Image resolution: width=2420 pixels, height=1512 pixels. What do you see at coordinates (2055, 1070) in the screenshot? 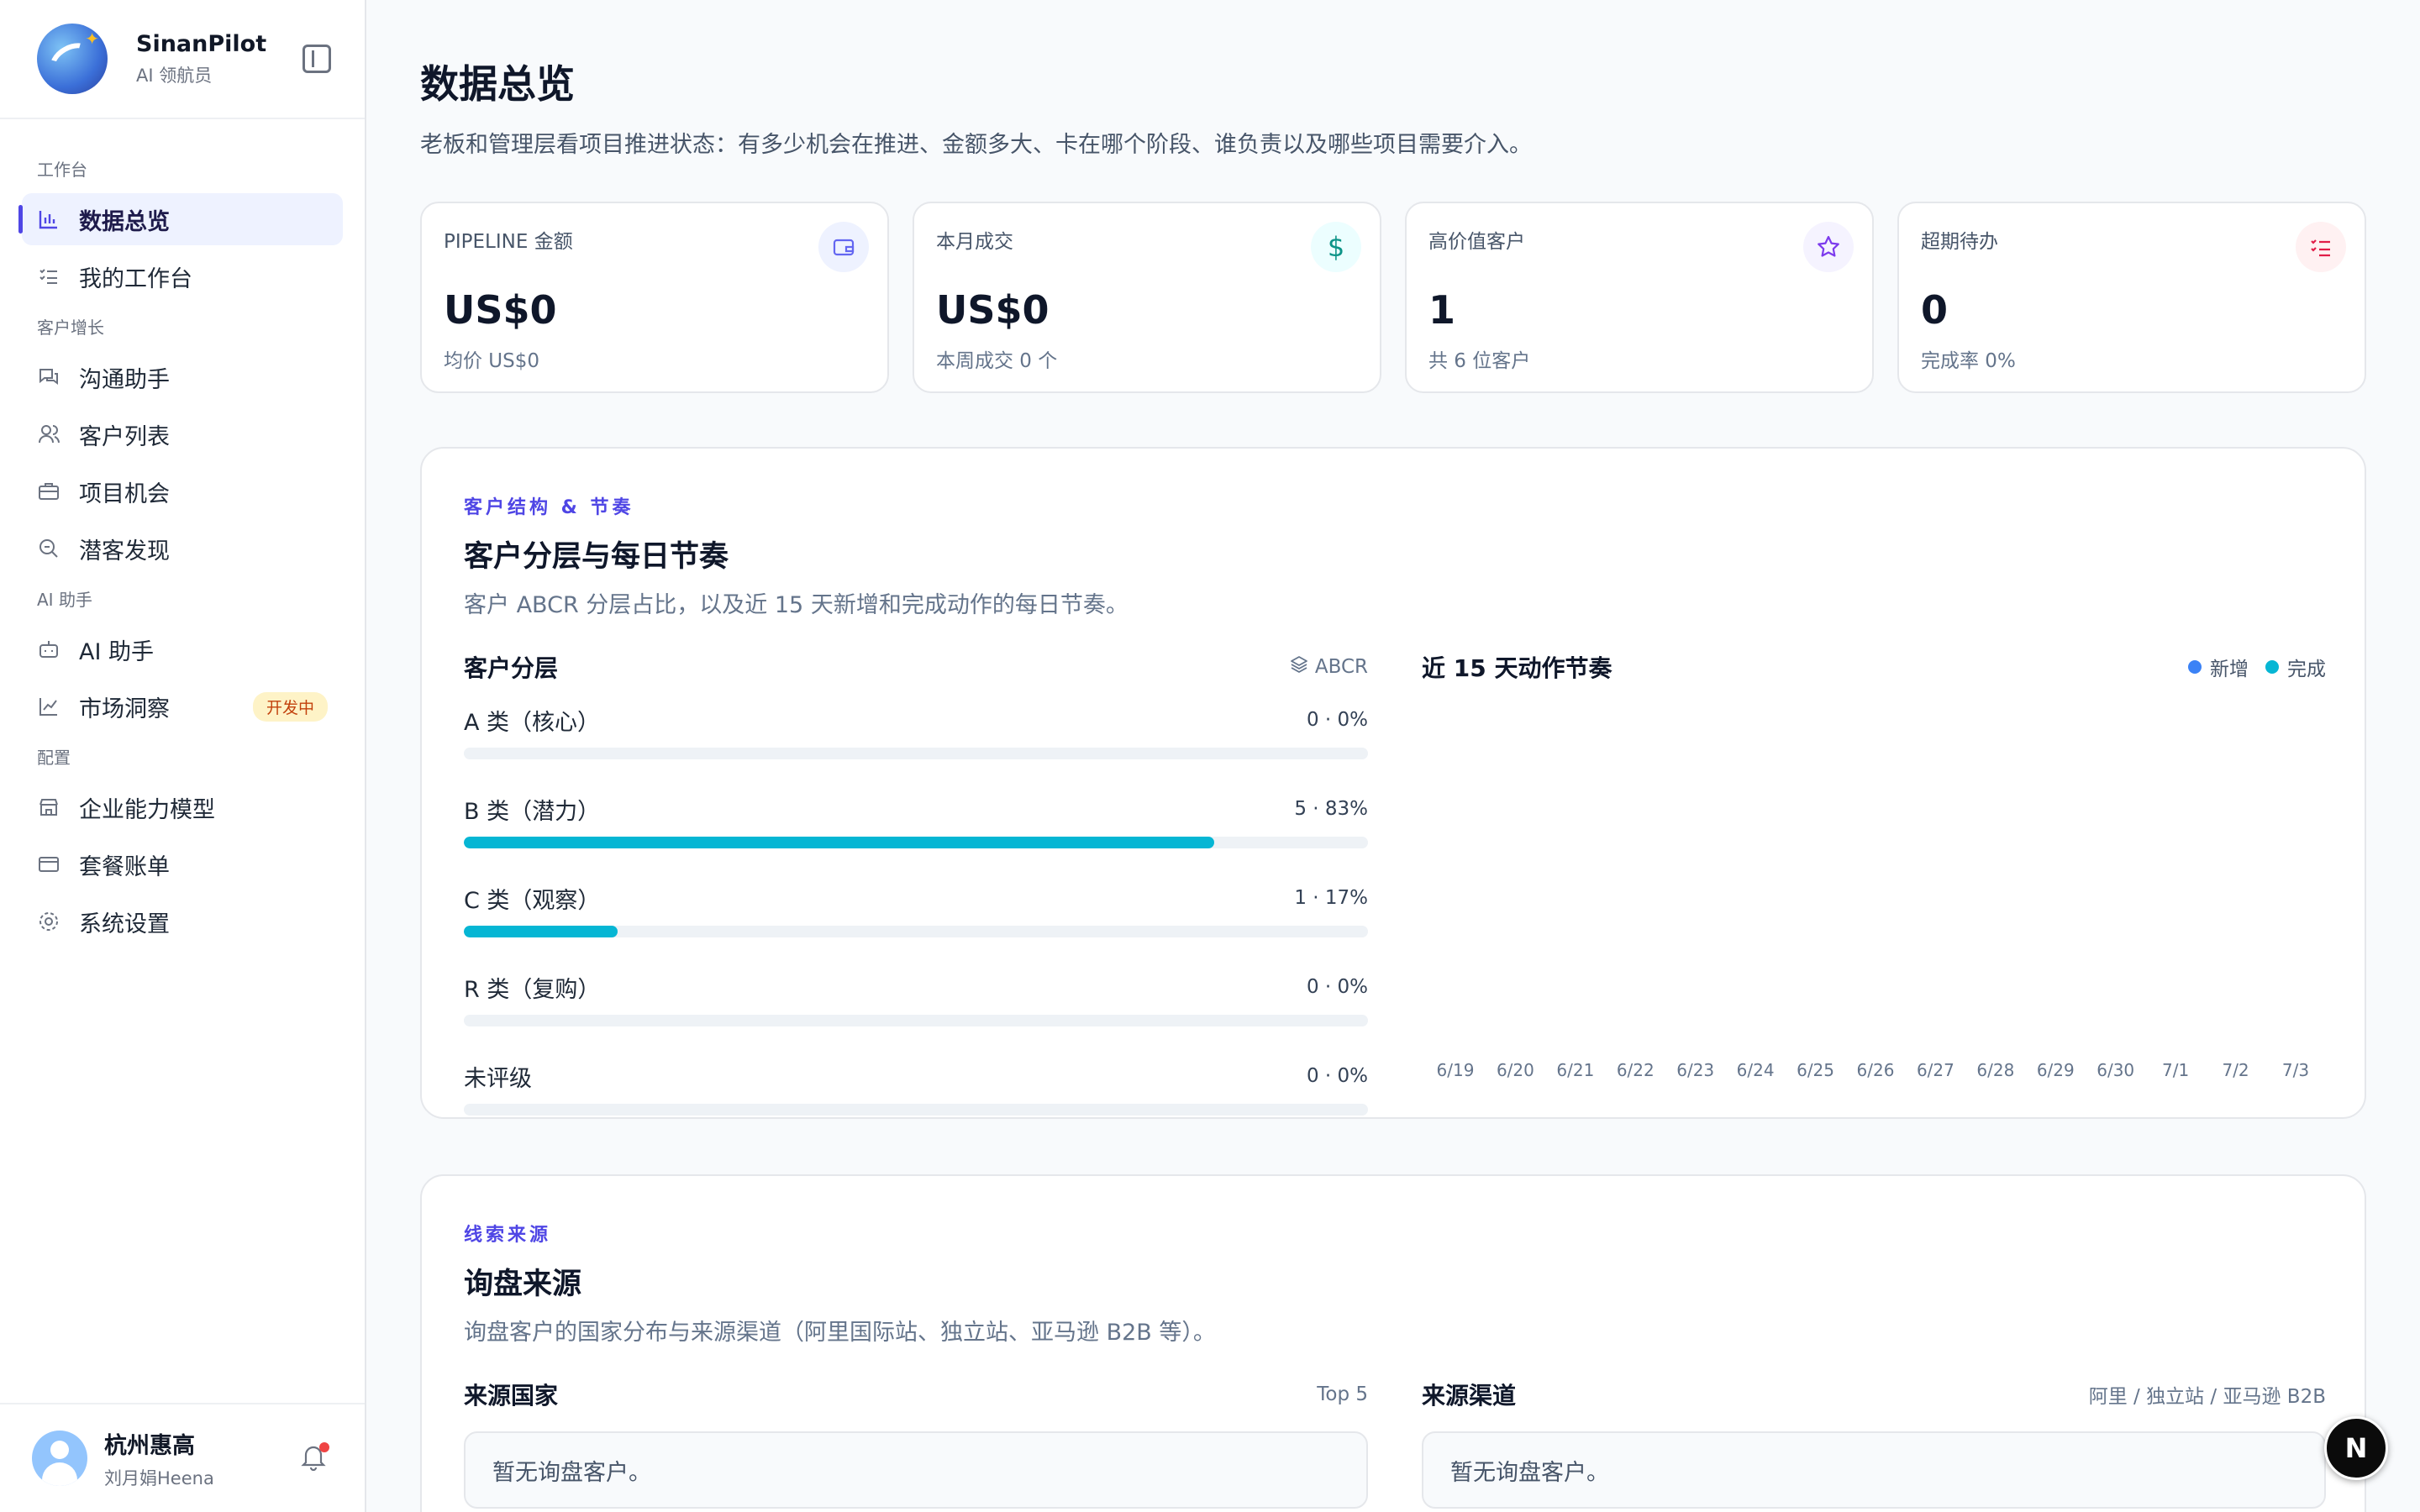
I see `x-tick-label: 6/29` at bounding box center [2055, 1070].